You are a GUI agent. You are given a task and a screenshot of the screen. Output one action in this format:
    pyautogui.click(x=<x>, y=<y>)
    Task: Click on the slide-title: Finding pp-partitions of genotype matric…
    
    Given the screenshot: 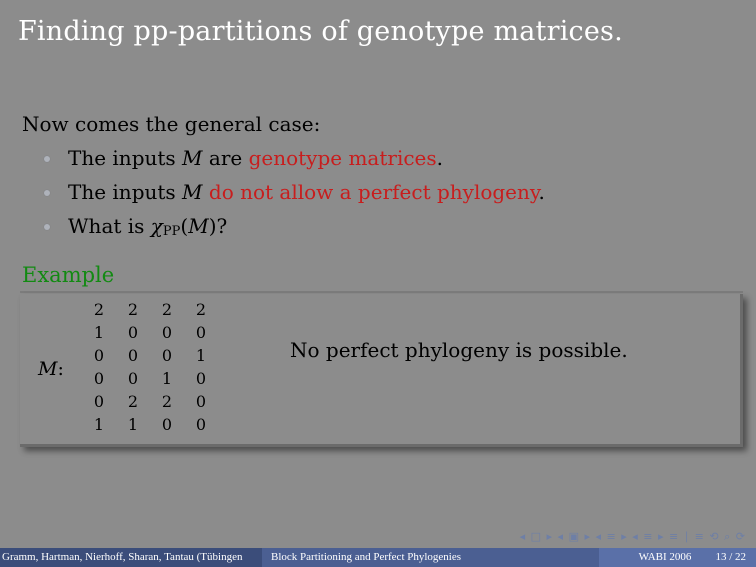 What is the action you would take?
    pyautogui.click(x=320, y=31)
    